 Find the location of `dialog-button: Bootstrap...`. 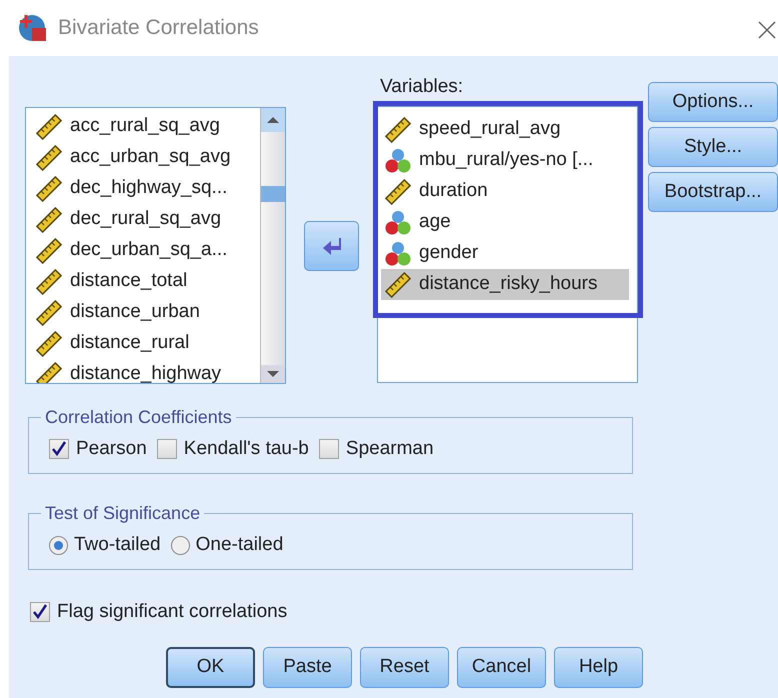

dialog-button: Bootstrap... is located at coordinates (713, 192).